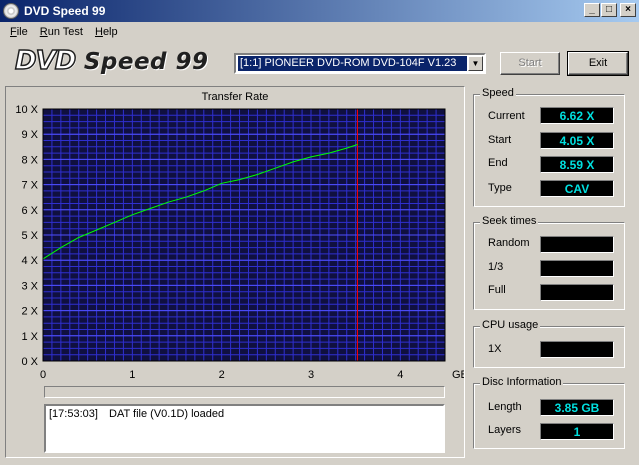 This screenshot has height=465, width=639. What do you see at coordinates (132, 375) in the screenshot?
I see `x-tick-label: 1` at bounding box center [132, 375].